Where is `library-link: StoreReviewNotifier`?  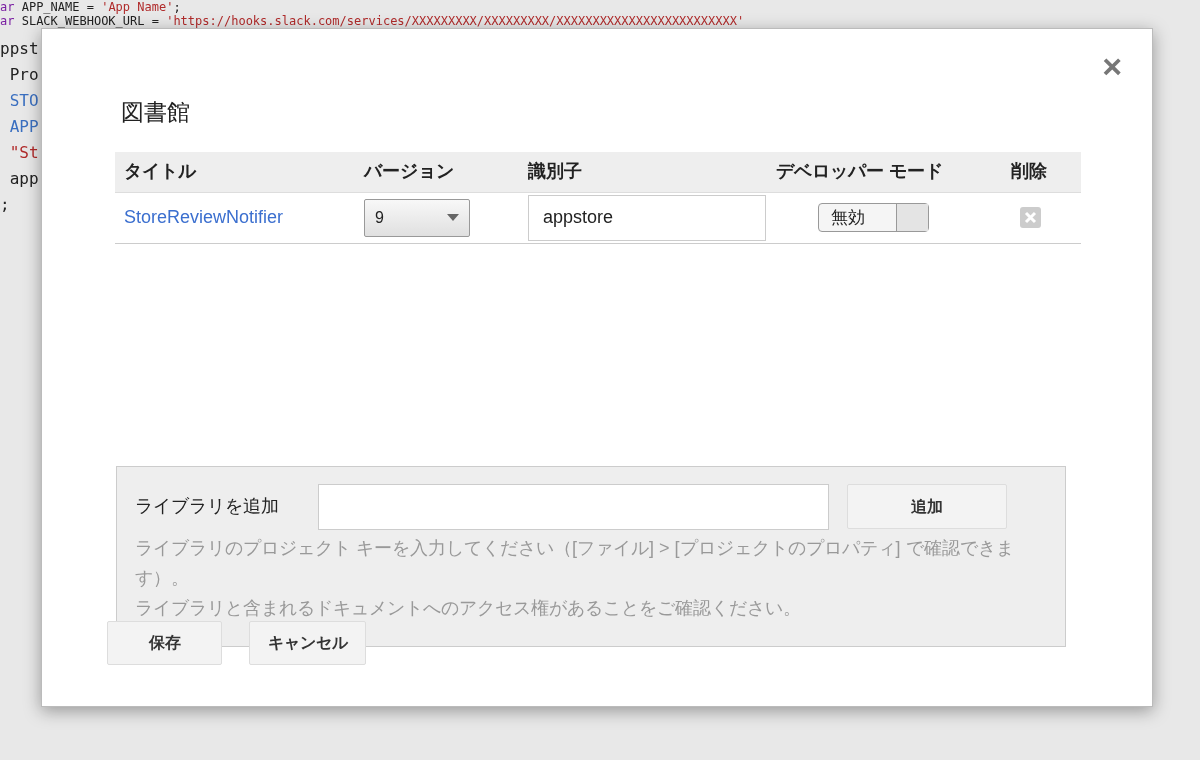 library-link: StoreReviewNotifier is located at coordinates (204, 217).